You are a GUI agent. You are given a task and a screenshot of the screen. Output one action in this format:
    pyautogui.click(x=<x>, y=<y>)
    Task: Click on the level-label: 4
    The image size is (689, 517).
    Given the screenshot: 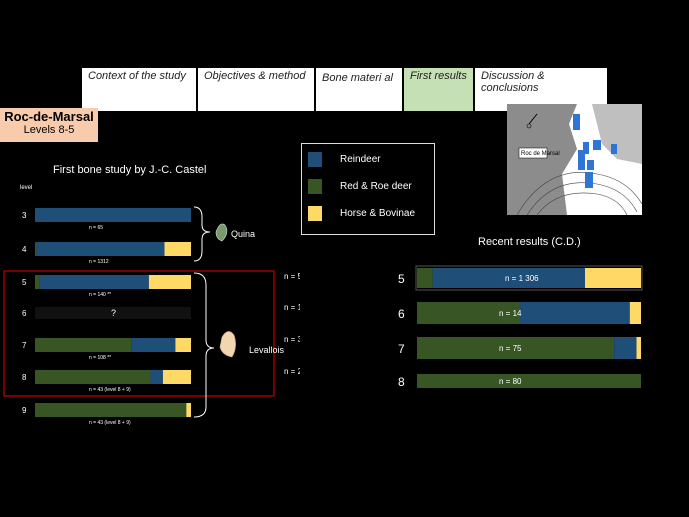 What is the action you would take?
    pyautogui.click(x=24, y=249)
    